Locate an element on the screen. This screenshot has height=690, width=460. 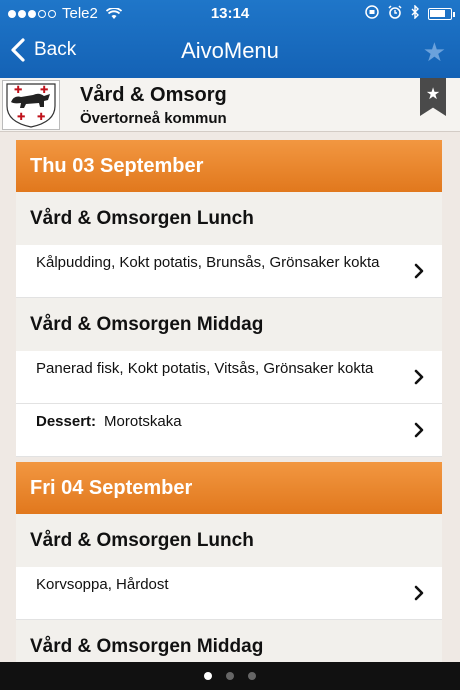
row-label: Dessert: is located at coordinates (66, 421).